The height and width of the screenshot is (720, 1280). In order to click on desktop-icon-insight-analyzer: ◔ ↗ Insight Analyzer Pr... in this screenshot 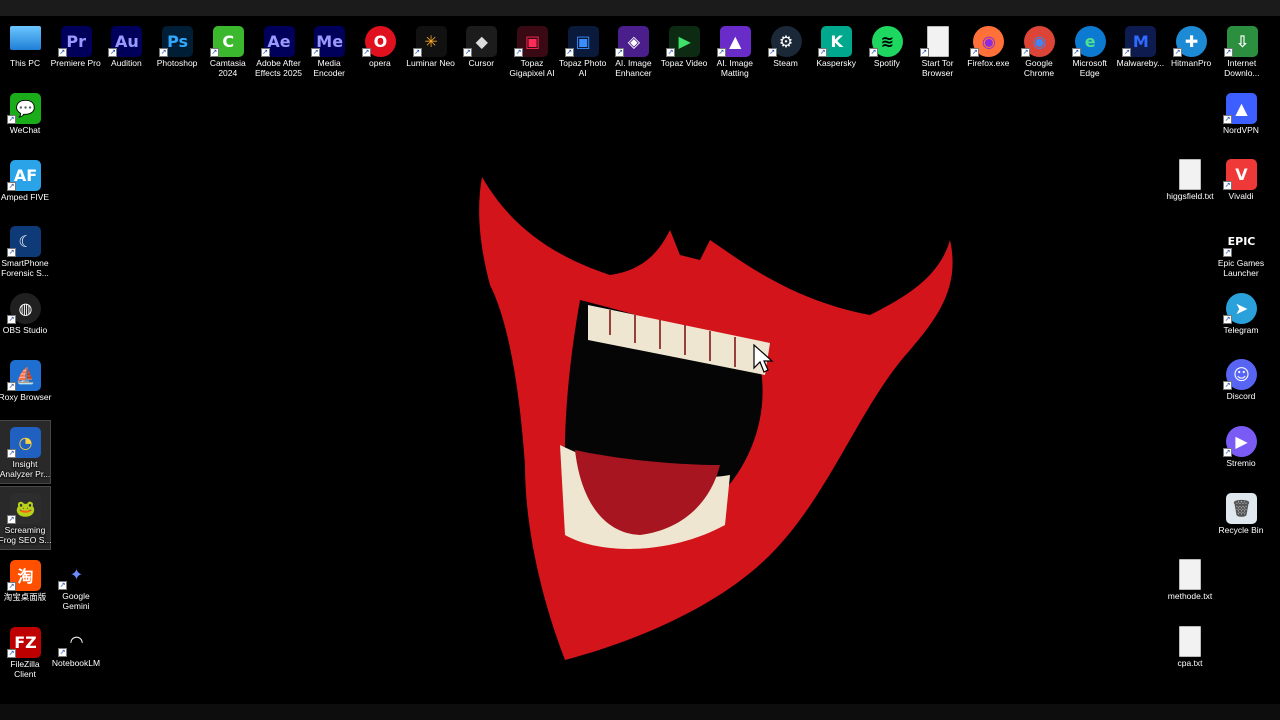, I will do `click(25, 451)`.